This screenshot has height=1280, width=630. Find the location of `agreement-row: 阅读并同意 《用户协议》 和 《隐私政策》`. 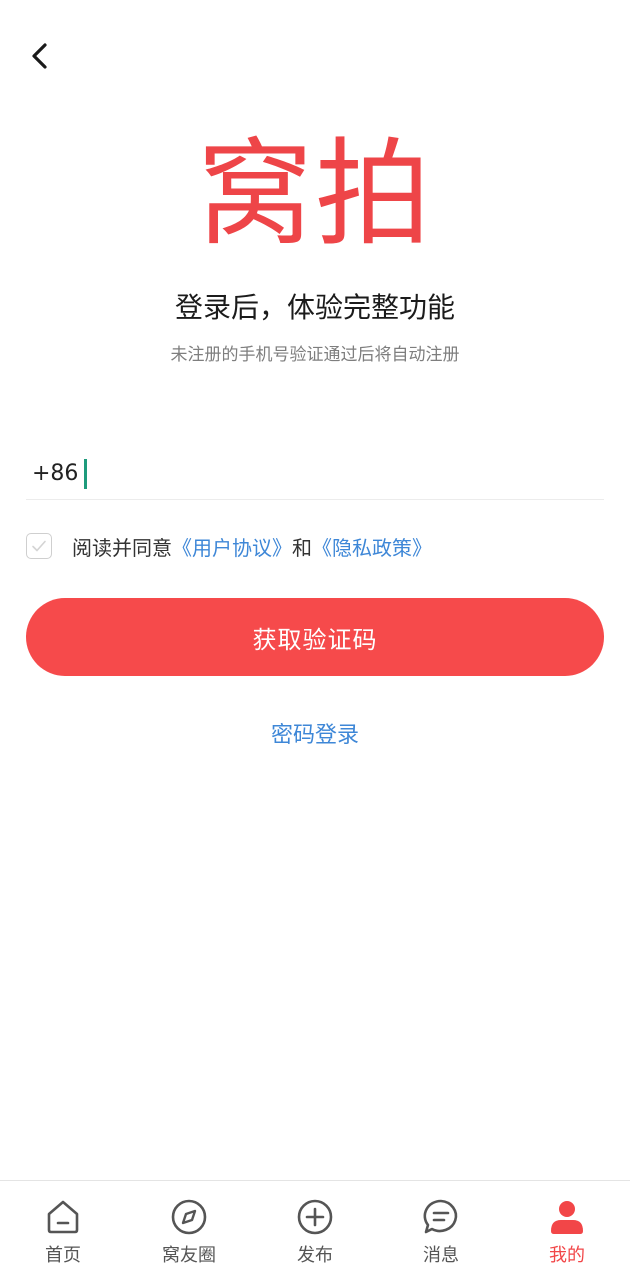

agreement-row: 阅读并同意 《用户协议》 和 《隐私政策》 is located at coordinates (229, 546).